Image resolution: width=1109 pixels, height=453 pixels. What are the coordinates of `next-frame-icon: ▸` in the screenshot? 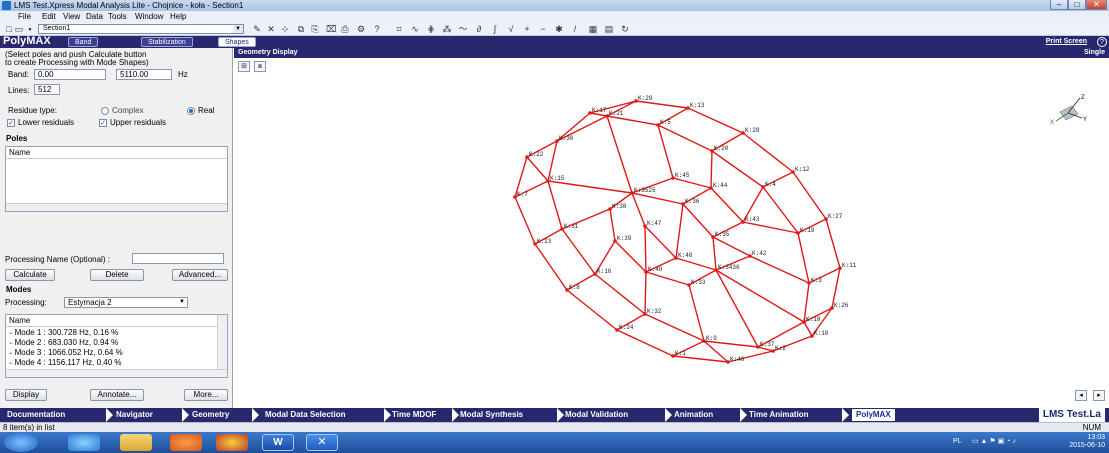 It's located at (1099, 395).